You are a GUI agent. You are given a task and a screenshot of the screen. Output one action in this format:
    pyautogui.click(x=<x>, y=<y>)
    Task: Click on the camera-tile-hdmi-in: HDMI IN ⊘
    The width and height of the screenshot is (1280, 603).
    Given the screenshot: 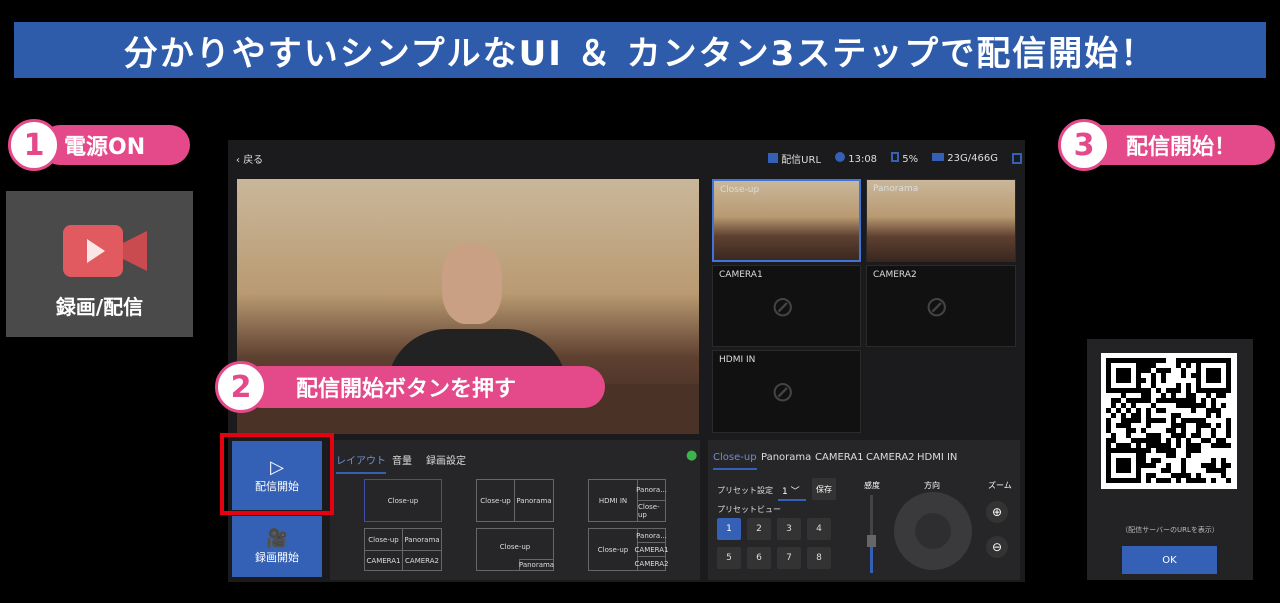 What is the action you would take?
    pyautogui.click(x=786, y=391)
    